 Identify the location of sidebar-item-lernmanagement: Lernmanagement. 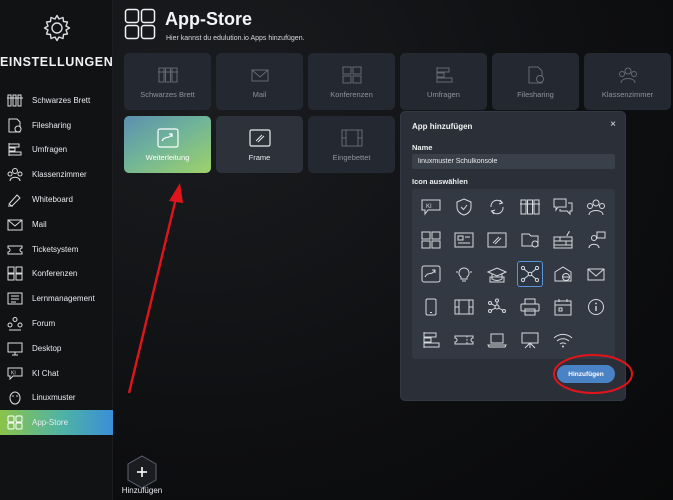
(56, 298).